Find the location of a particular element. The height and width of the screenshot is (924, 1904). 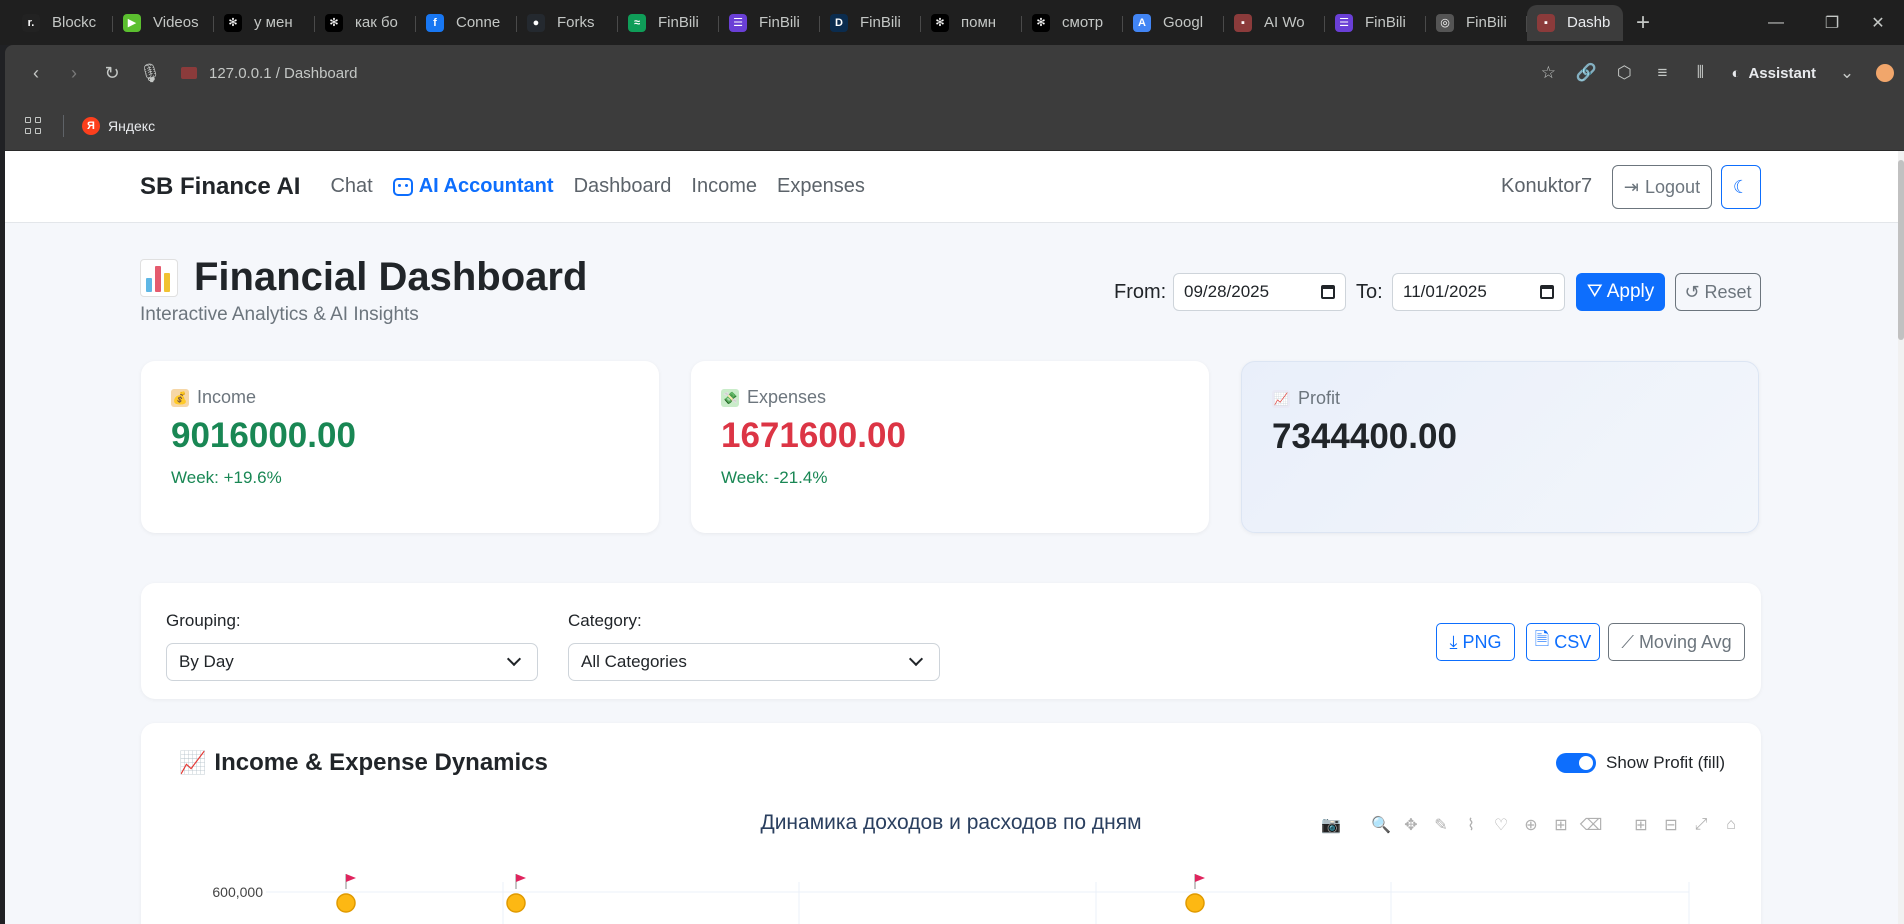

tab-favicon: ● is located at coordinates (536, 22).